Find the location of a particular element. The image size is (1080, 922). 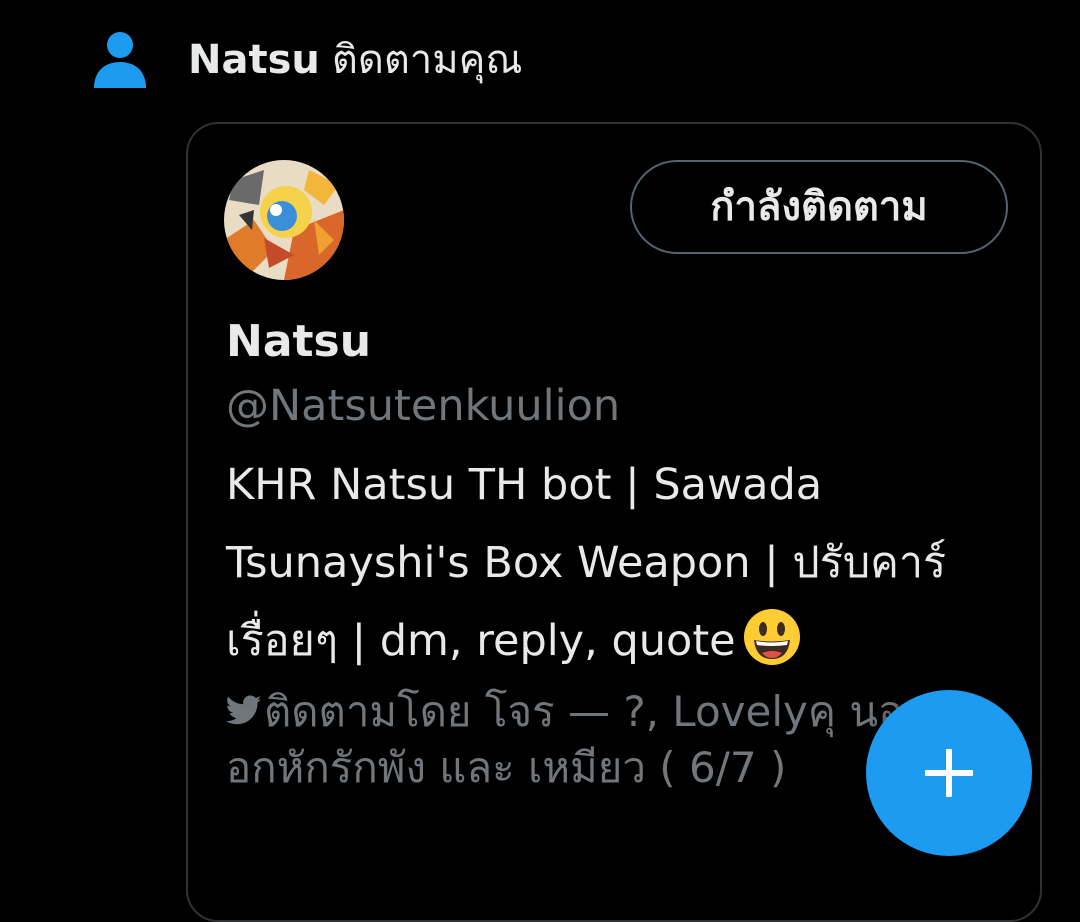

display-name: Natsu is located at coordinates (298, 342).